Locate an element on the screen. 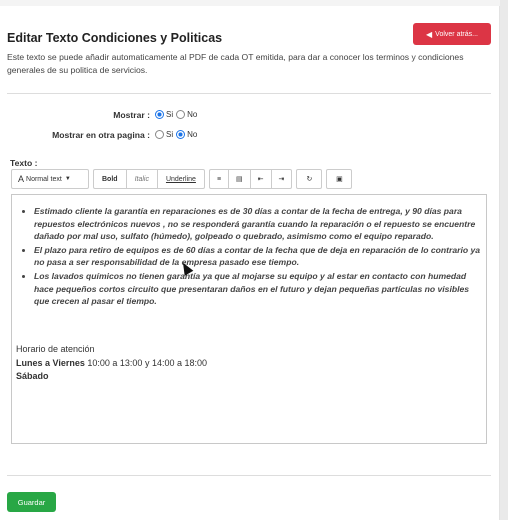  underline-button: Underline is located at coordinates (181, 179).